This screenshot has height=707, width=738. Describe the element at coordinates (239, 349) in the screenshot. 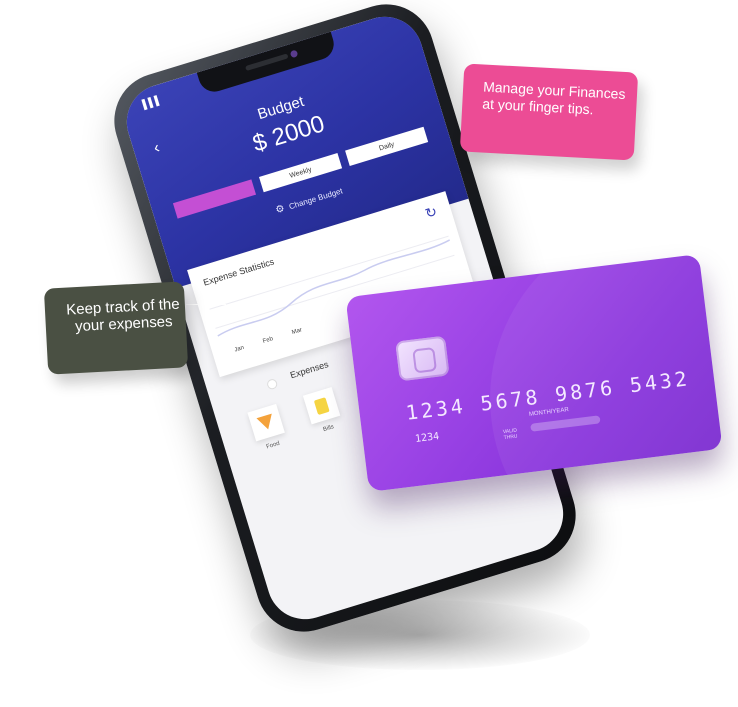

I see `month-label: Jan` at that location.